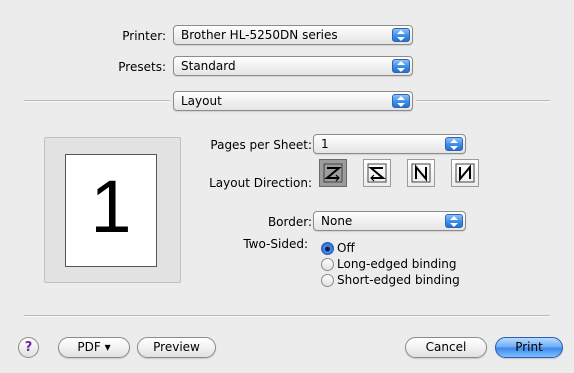 The height and width of the screenshot is (373, 574). I want to click on preview-button: Preview, so click(176, 347).